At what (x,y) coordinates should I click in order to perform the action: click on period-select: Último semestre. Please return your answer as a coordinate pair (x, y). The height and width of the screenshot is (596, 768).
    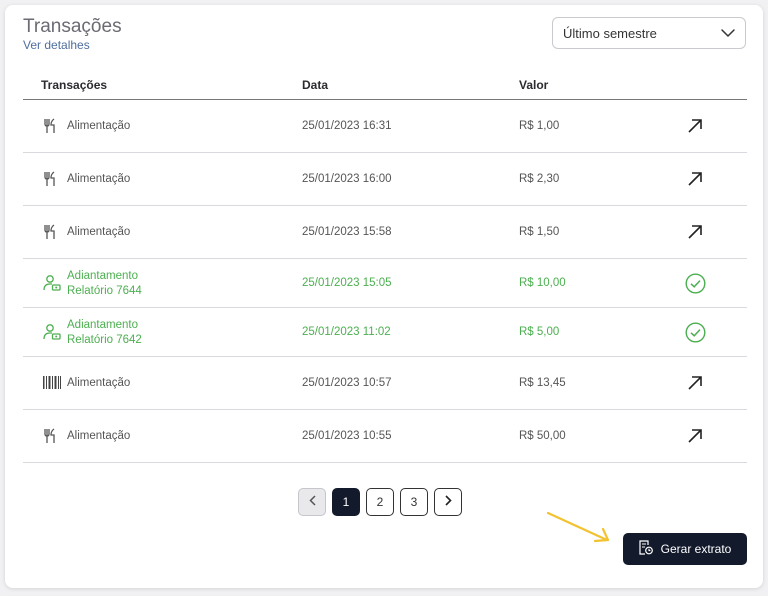
    Looking at the image, I should click on (649, 33).